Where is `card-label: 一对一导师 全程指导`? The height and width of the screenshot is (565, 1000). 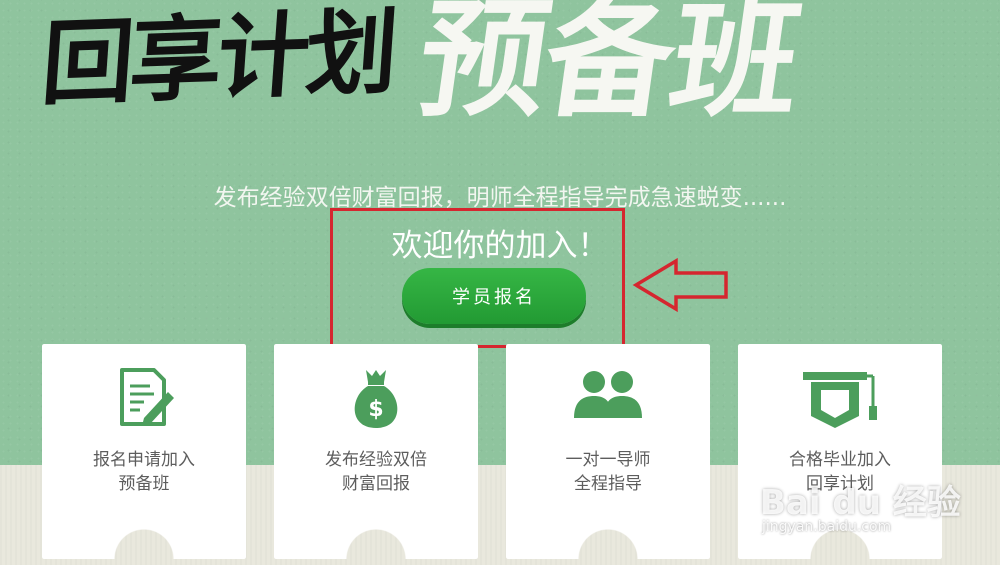 card-label: 一对一导师 全程指导 is located at coordinates (608, 472).